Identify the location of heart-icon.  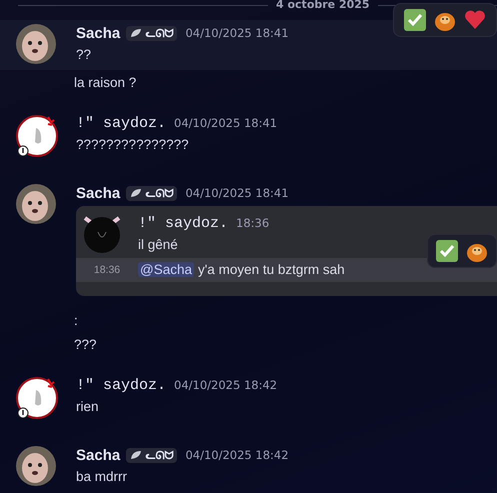
(475, 20).